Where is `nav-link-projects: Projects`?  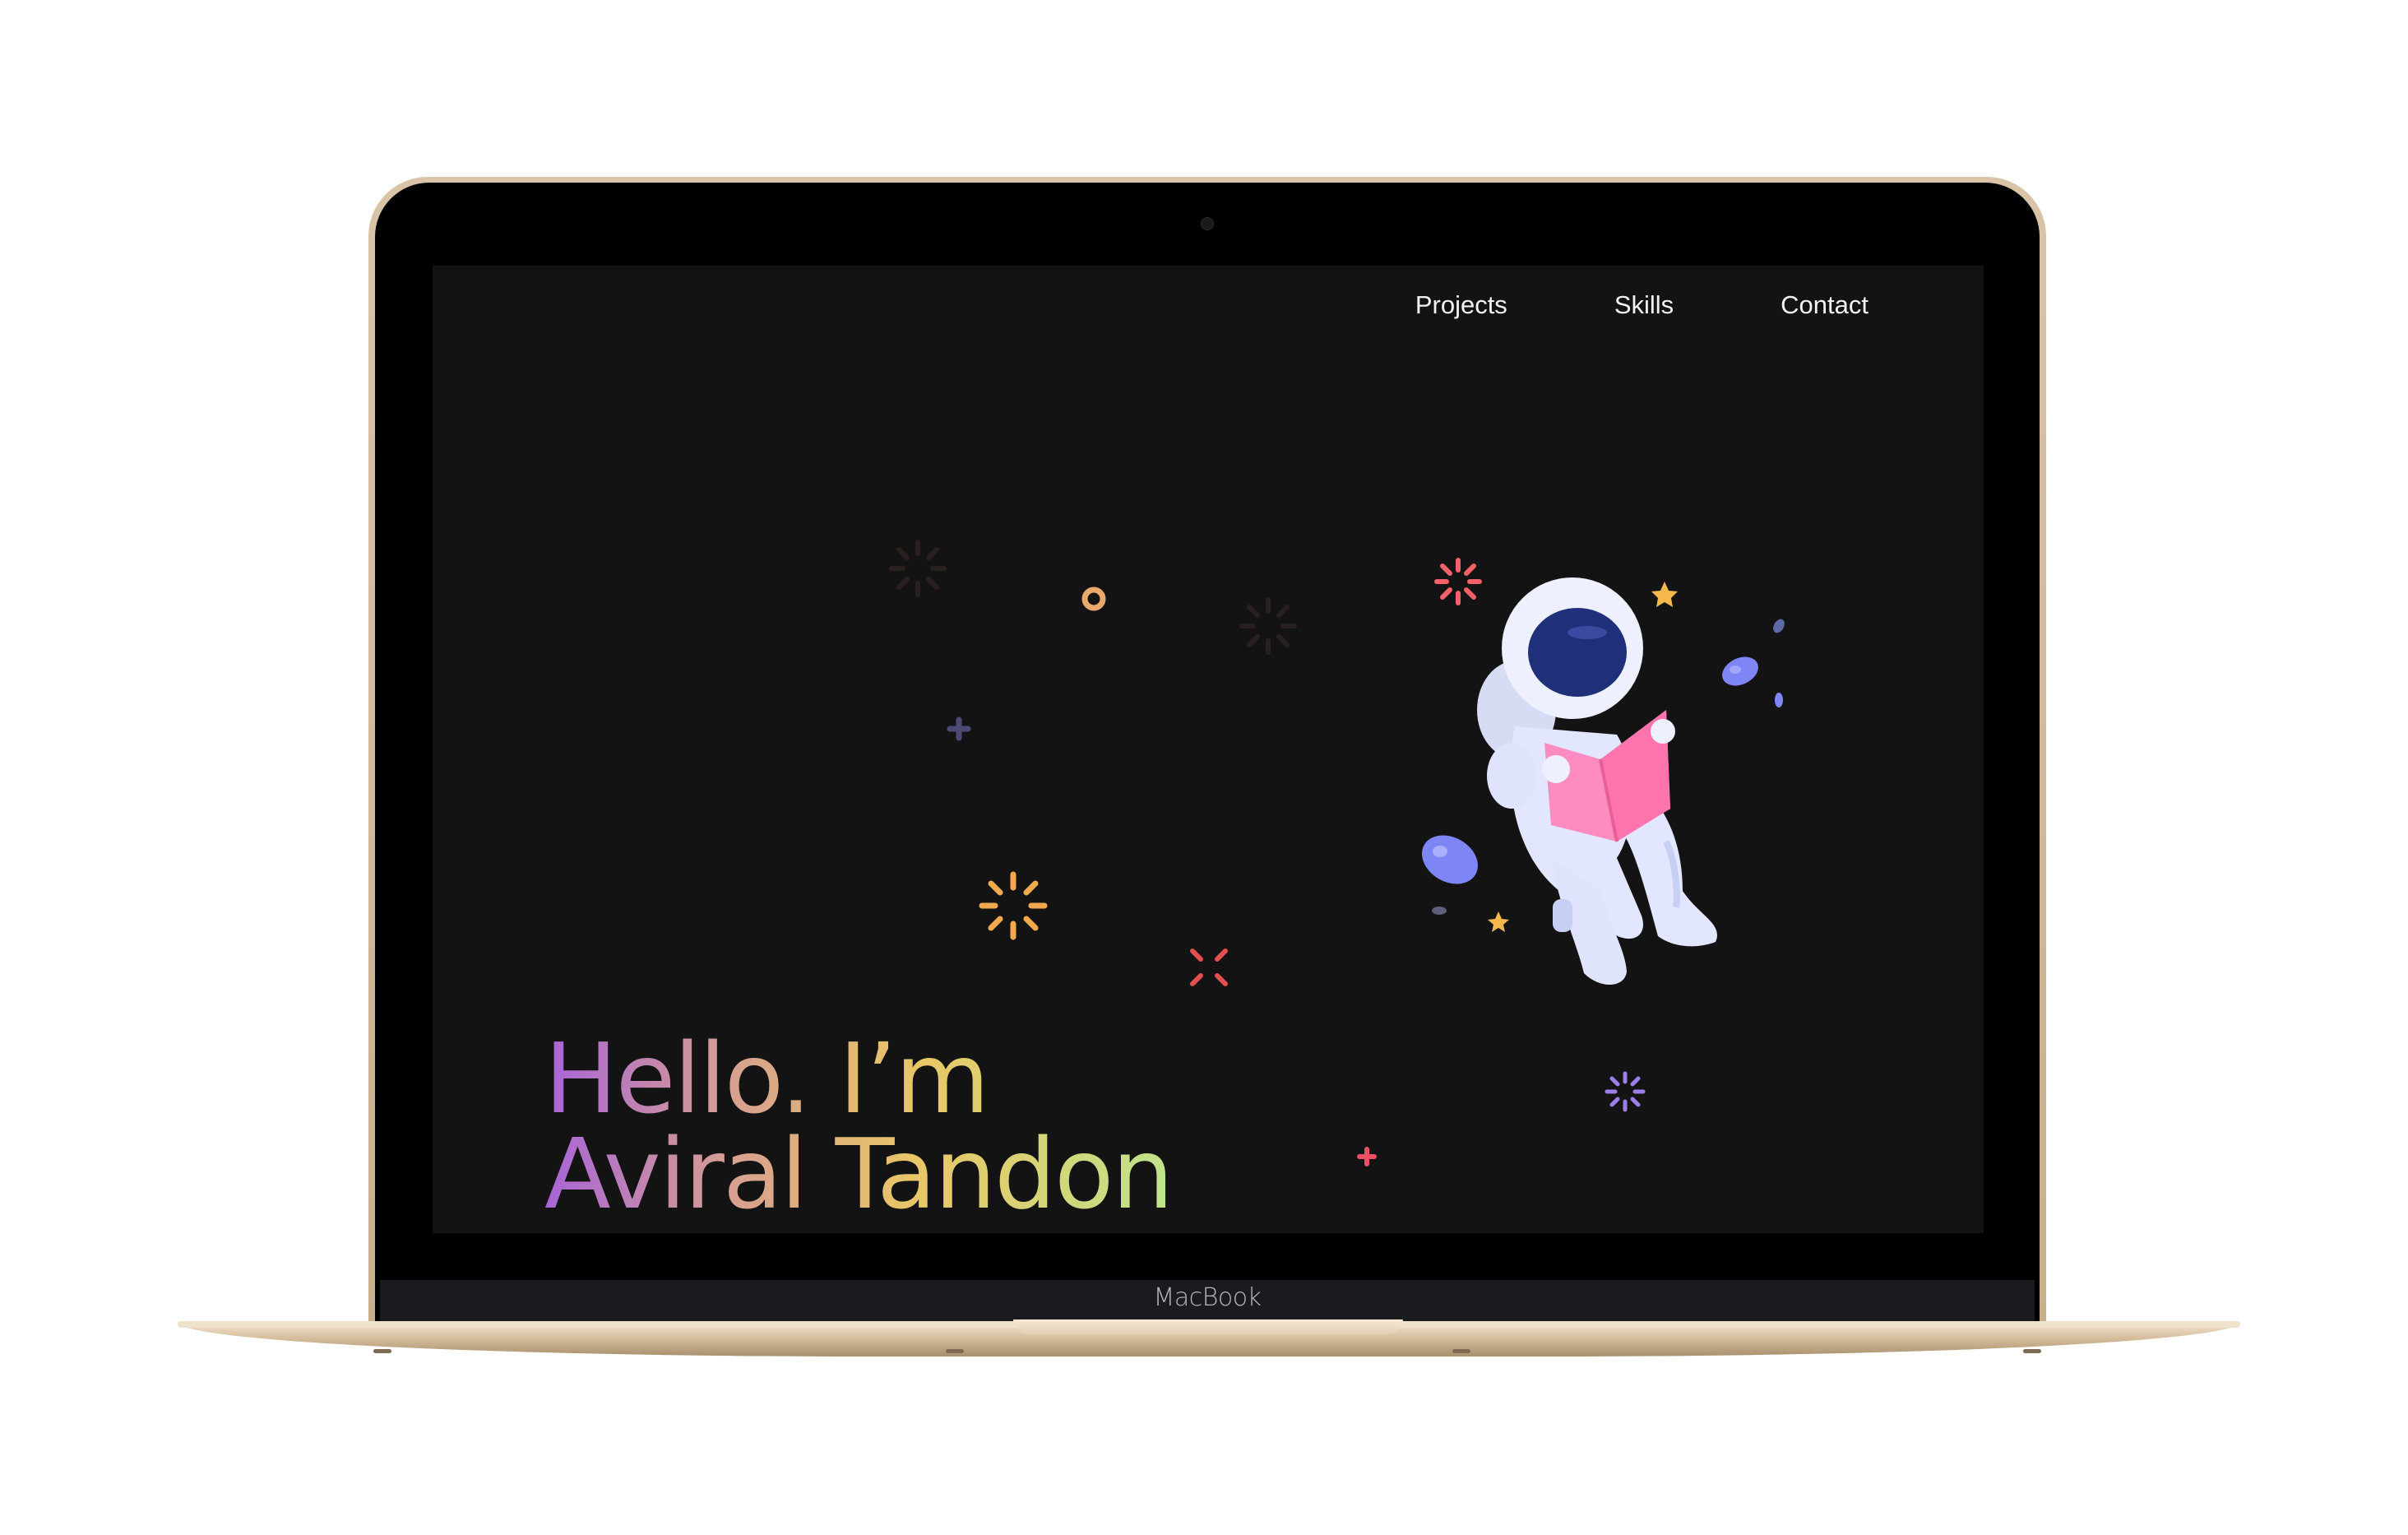 nav-link-projects: Projects is located at coordinates (1461, 305).